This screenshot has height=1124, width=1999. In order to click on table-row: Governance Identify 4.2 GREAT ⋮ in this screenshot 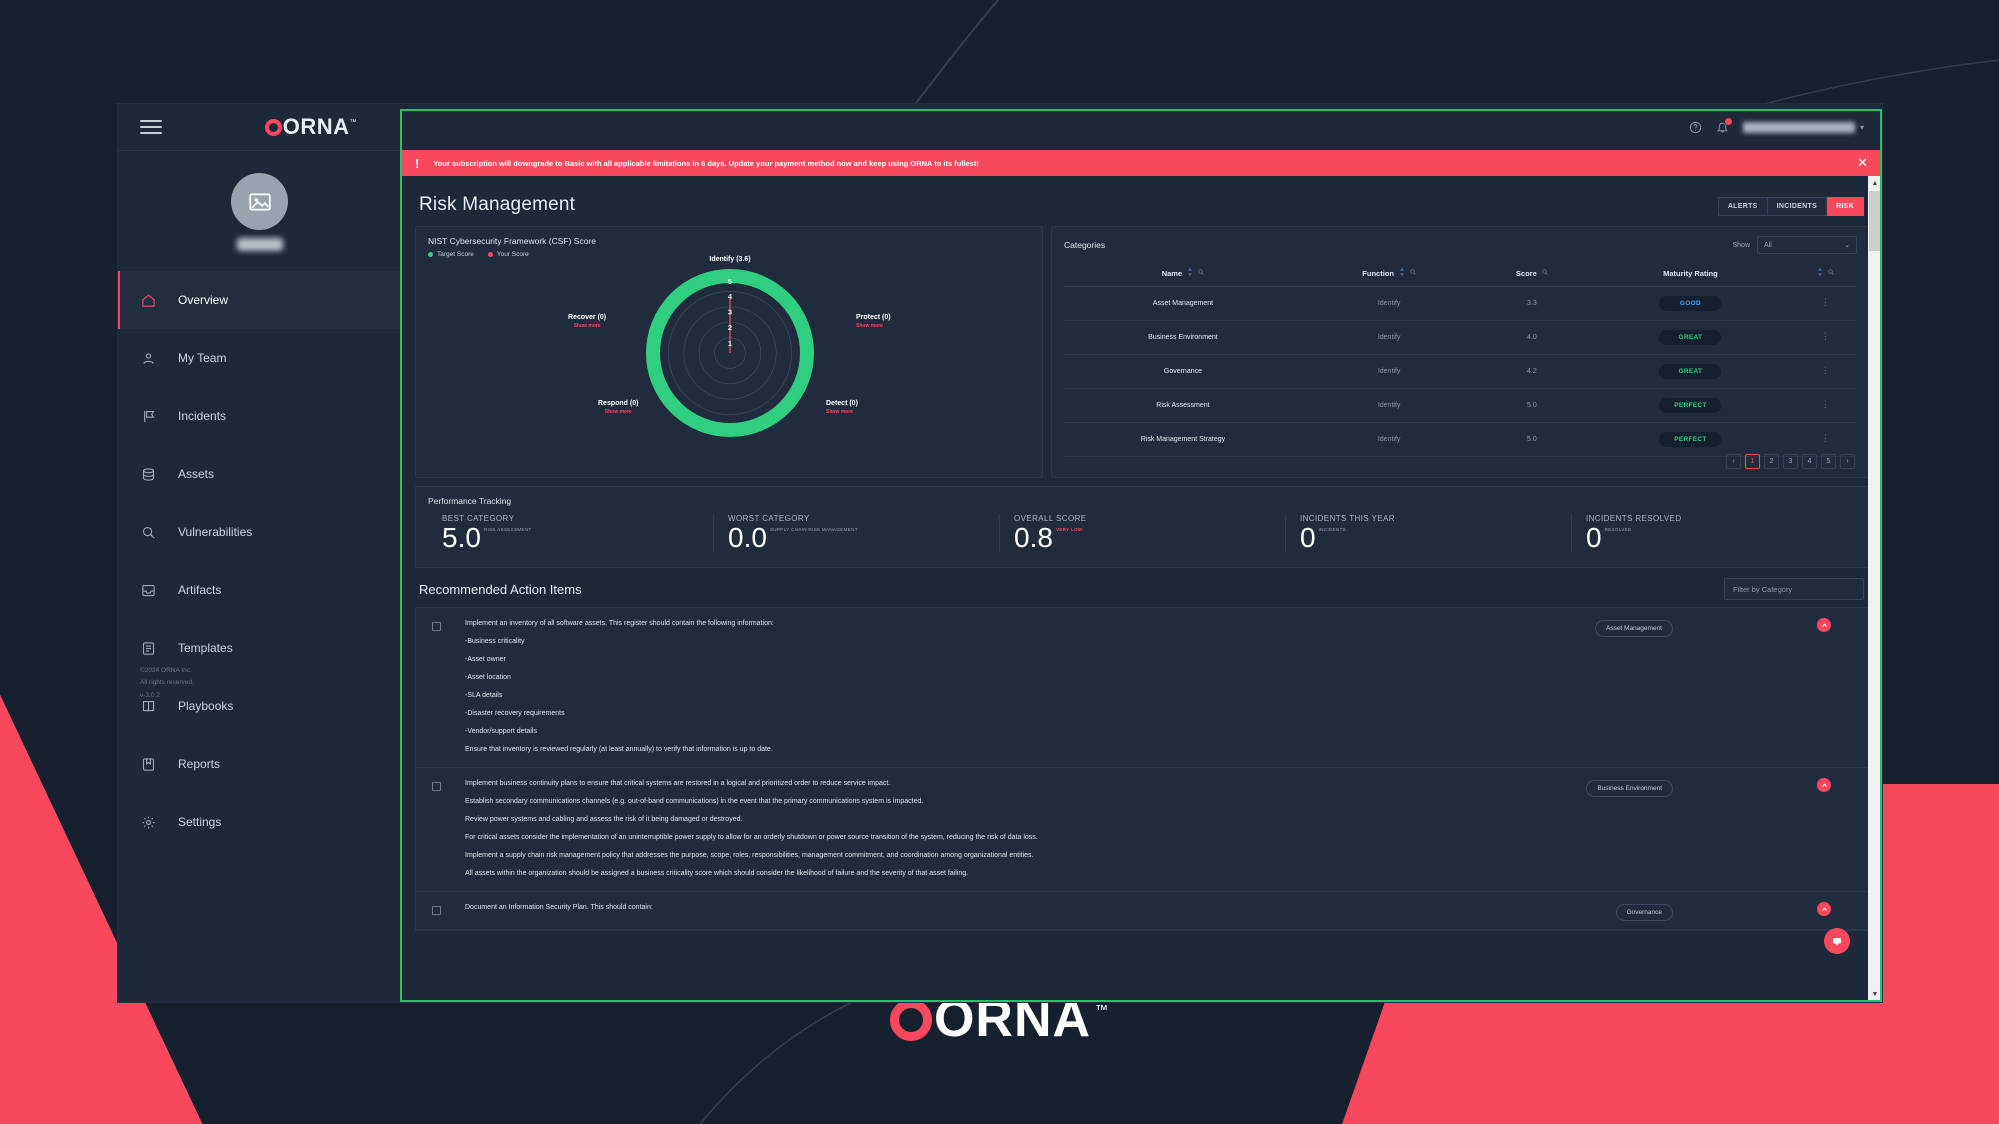, I will do `click(1460, 371)`.